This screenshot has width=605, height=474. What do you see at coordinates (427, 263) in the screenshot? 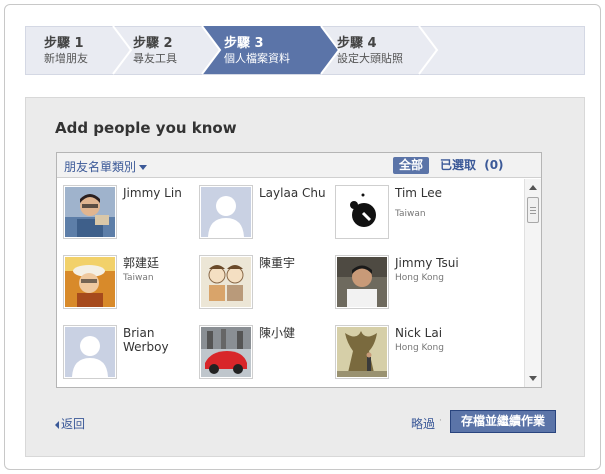
I see `friend-name: Jimmy Tsui` at bounding box center [427, 263].